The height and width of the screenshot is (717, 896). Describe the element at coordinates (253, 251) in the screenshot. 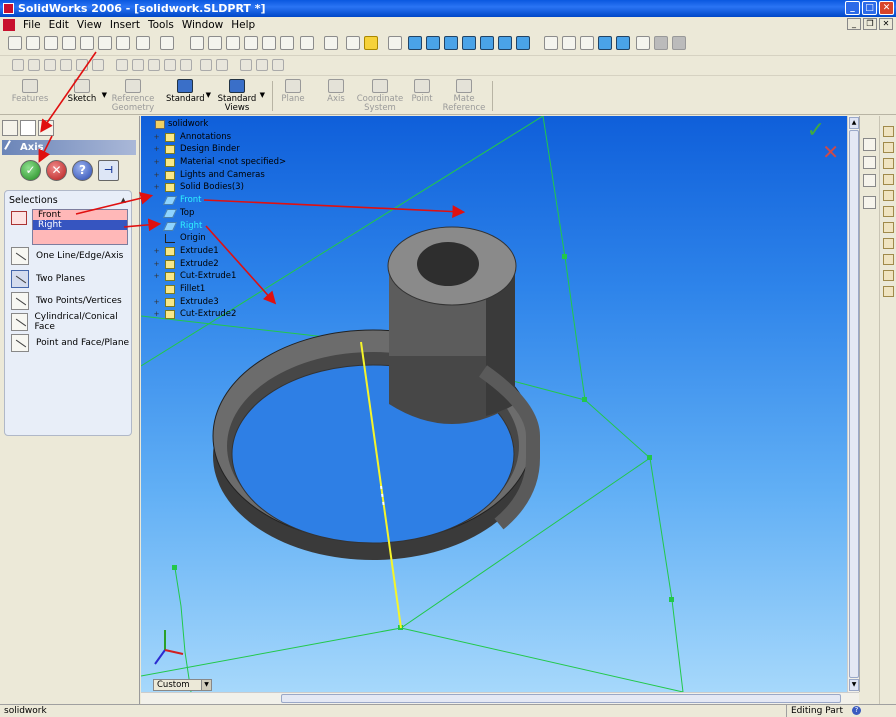

I see `tree-item-extrude1: + Extrude1` at that location.